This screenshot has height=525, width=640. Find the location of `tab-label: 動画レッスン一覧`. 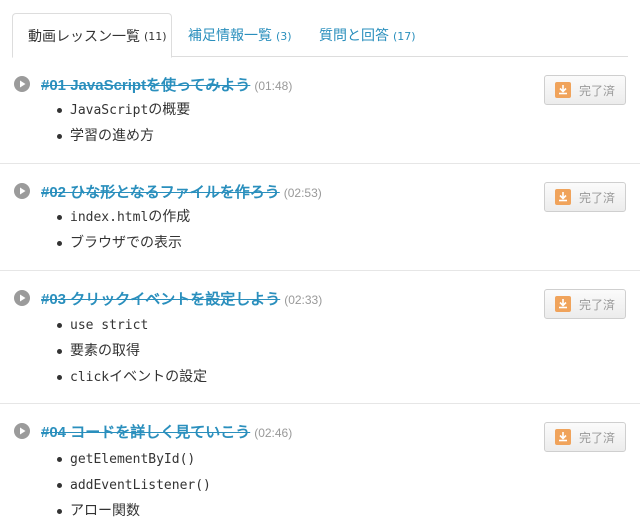

tab-label: 動画レッスン一覧 is located at coordinates (84, 36).